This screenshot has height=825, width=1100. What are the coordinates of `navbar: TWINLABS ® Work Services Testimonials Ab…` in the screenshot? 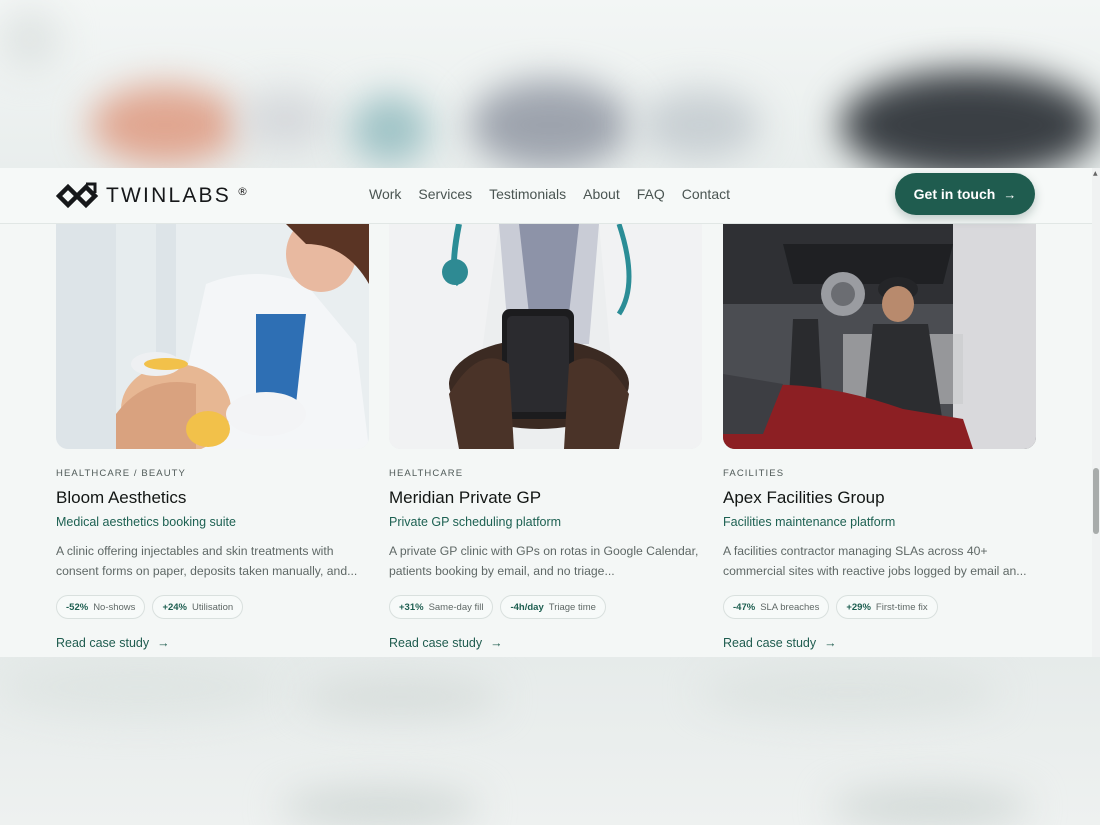 It's located at (546, 196).